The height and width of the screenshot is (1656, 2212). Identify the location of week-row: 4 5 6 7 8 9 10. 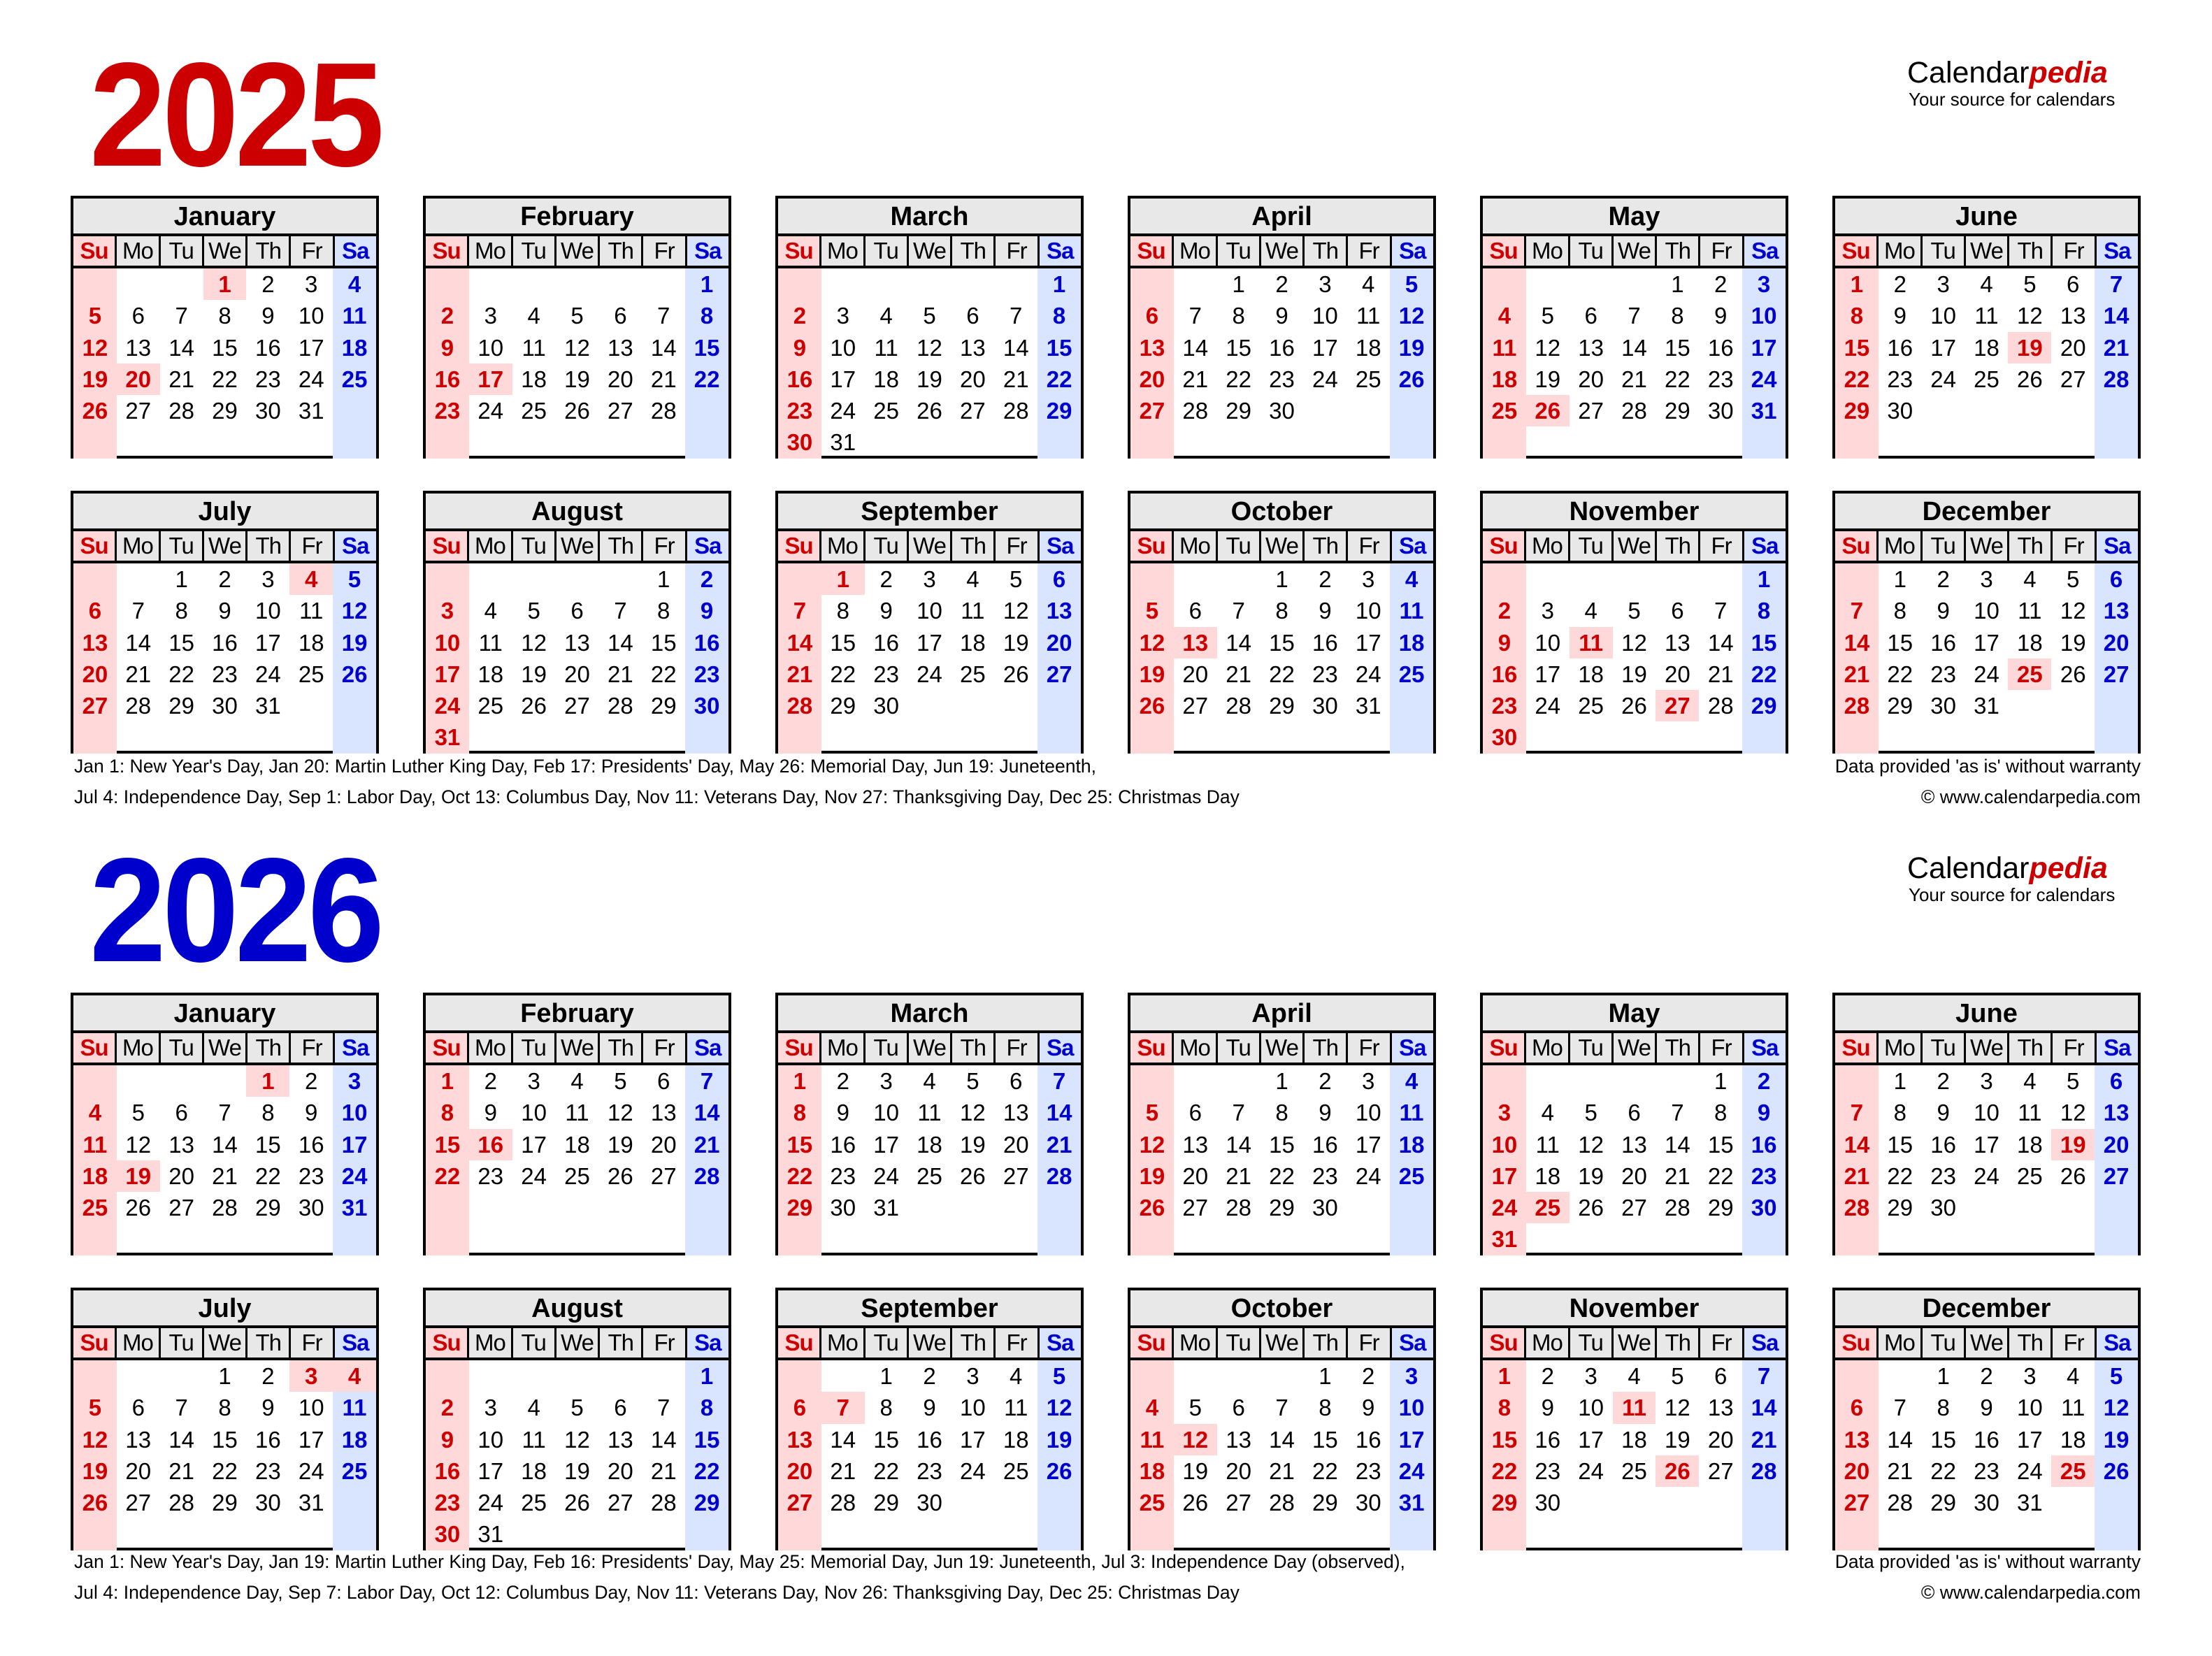
(224, 1112).